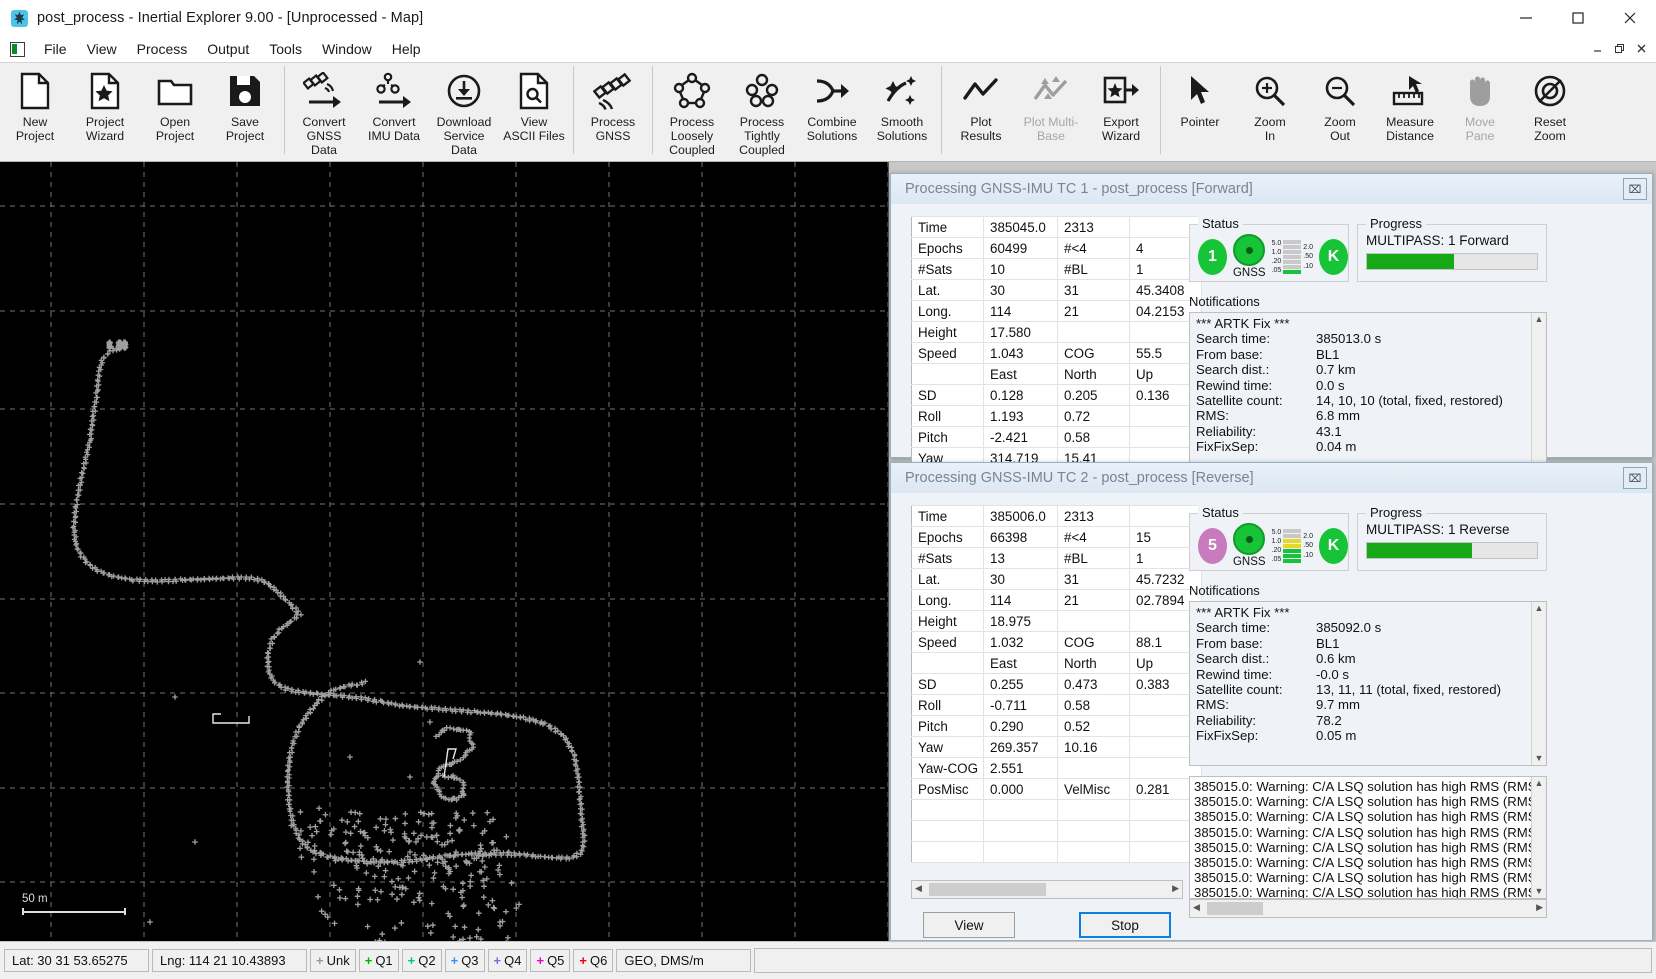 The width and height of the screenshot is (1656, 979). Describe the element at coordinates (1597, 48) in the screenshot. I see `mdi-minimize-icon` at that location.